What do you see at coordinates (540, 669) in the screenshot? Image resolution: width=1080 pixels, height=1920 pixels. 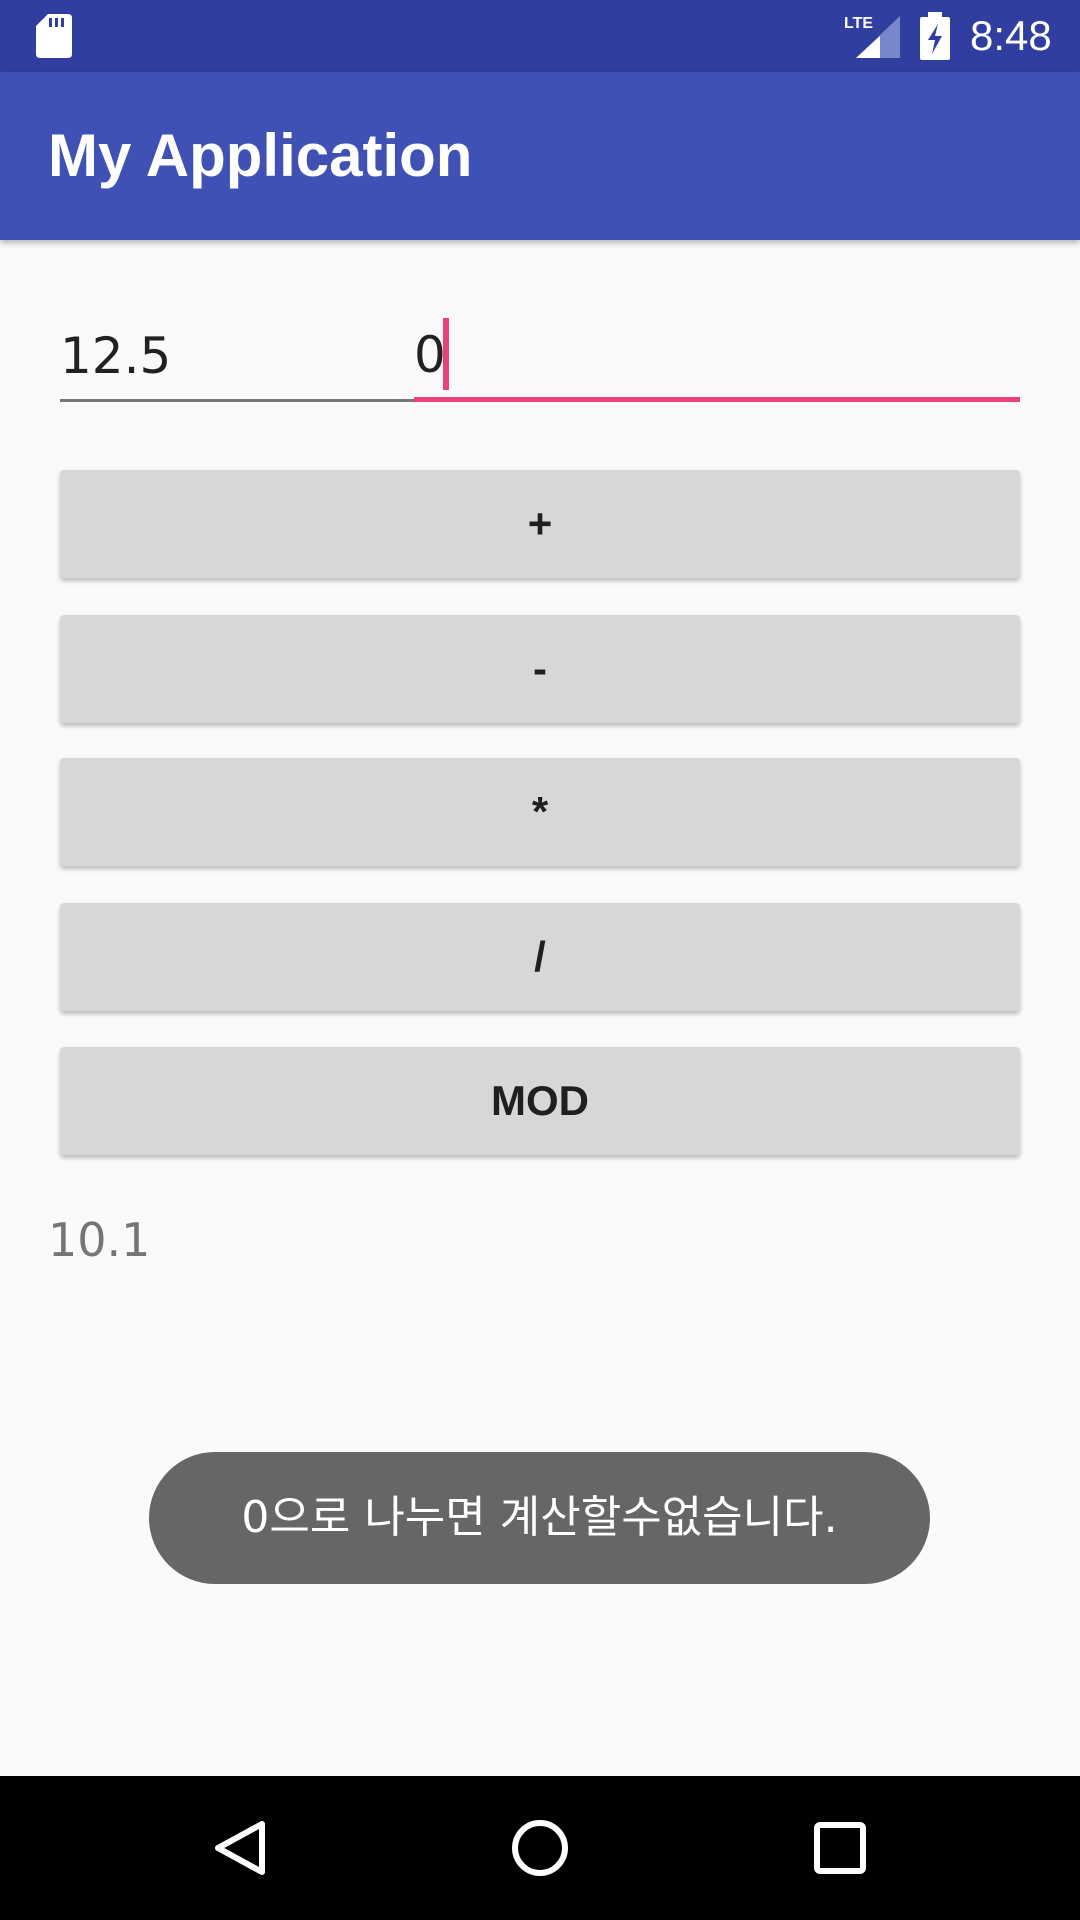 I see `subtract-button: -` at bounding box center [540, 669].